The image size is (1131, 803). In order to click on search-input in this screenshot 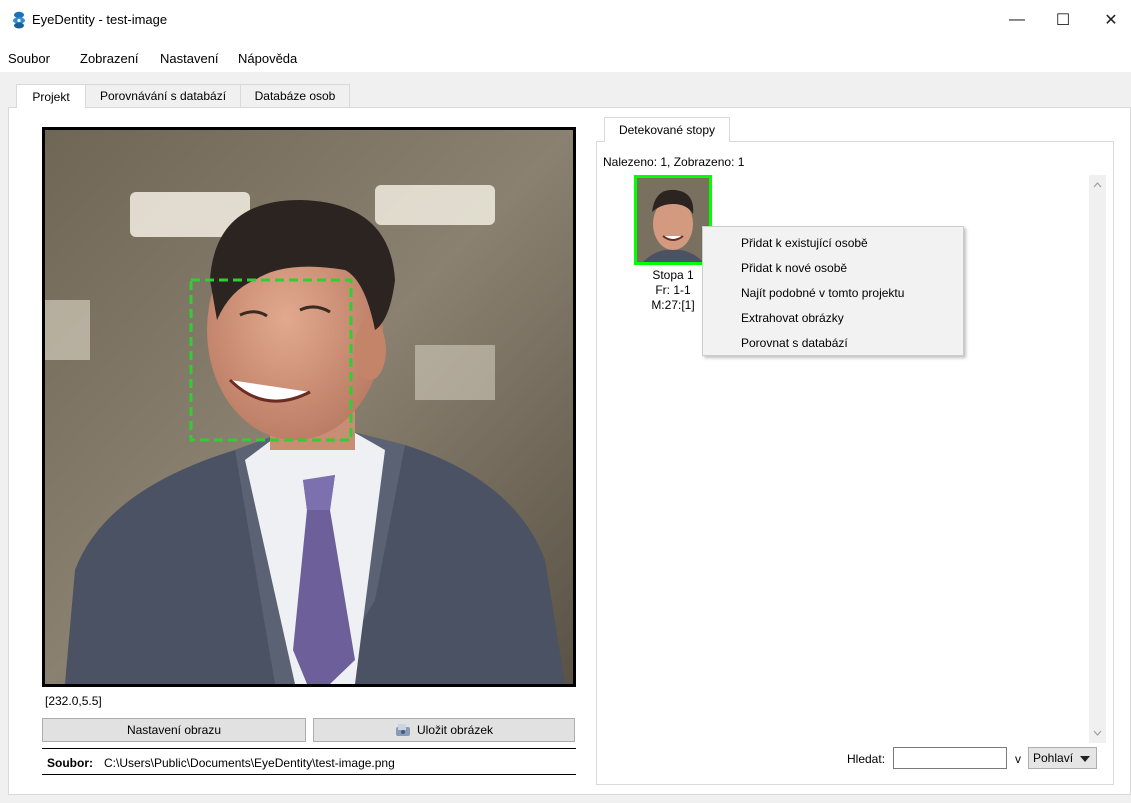, I will do `click(950, 758)`.